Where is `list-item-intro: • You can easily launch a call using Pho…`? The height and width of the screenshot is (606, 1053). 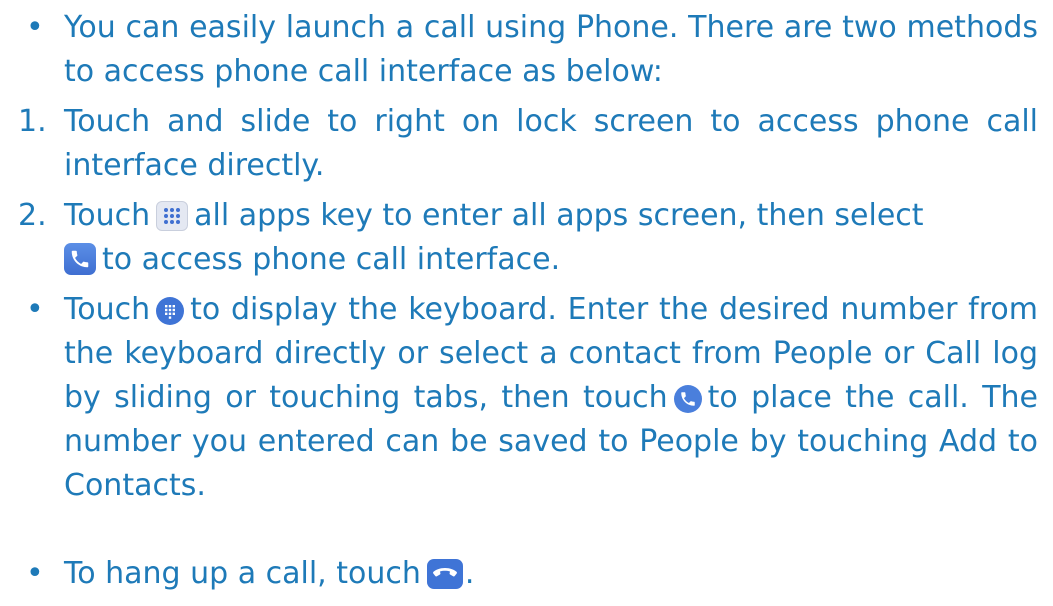 list-item-intro: • You can easily launch a call using Pho… is located at coordinates (528, 50).